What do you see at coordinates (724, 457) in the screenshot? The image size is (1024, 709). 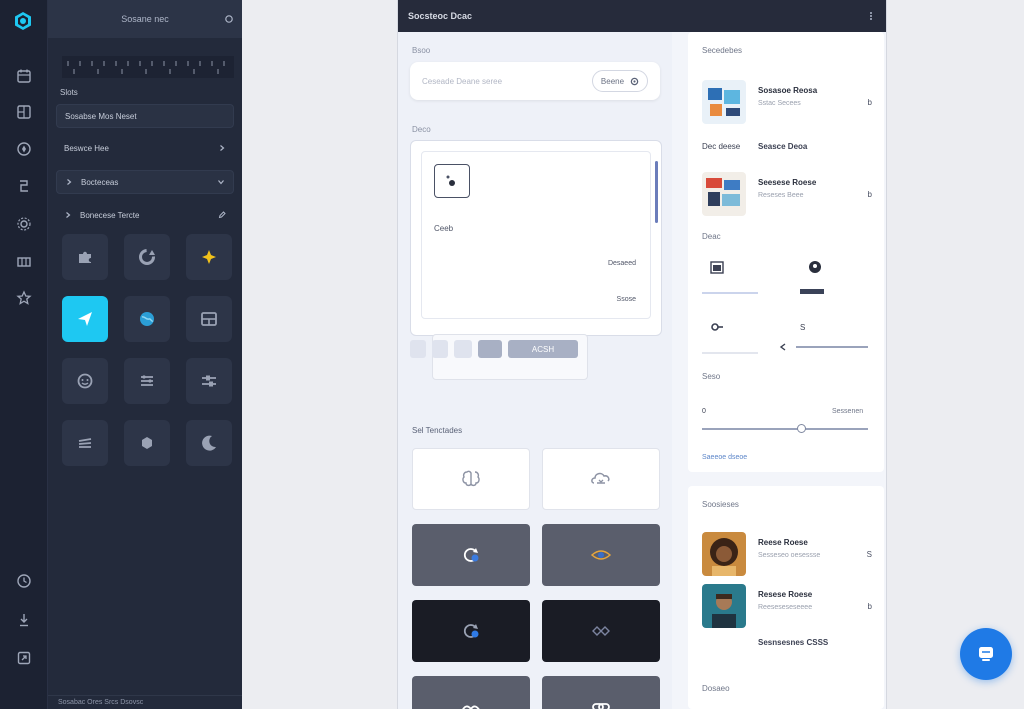 I see `more-link: Saeeoe dseoe` at bounding box center [724, 457].